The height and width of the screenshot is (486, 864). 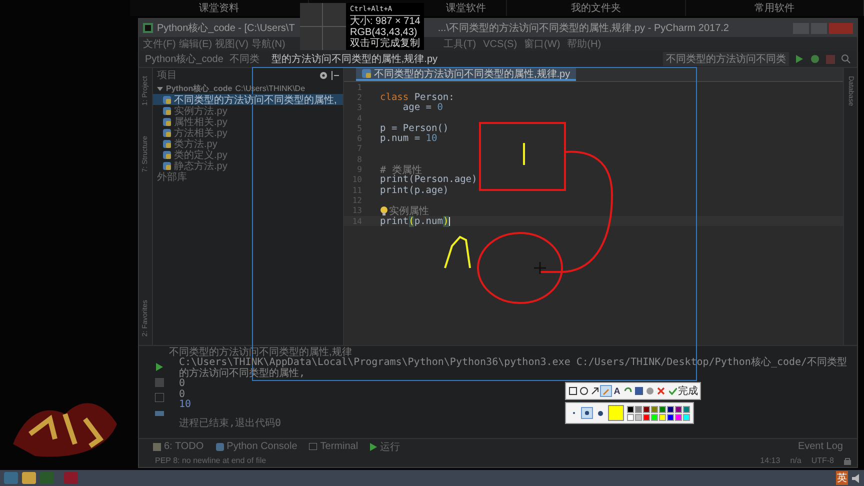 I want to click on pixel-color: RGB(43,43,43), so click(x=384, y=32).